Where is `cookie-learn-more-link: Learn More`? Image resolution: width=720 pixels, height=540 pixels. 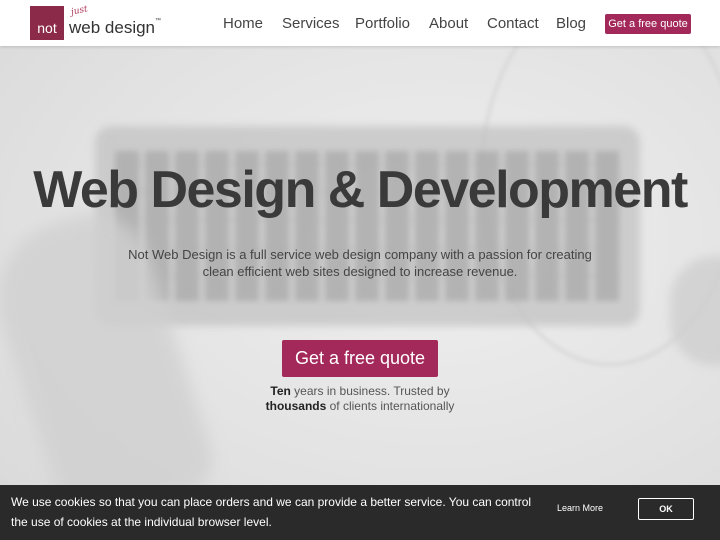
cookie-learn-more-link: Learn More is located at coordinates (580, 508).